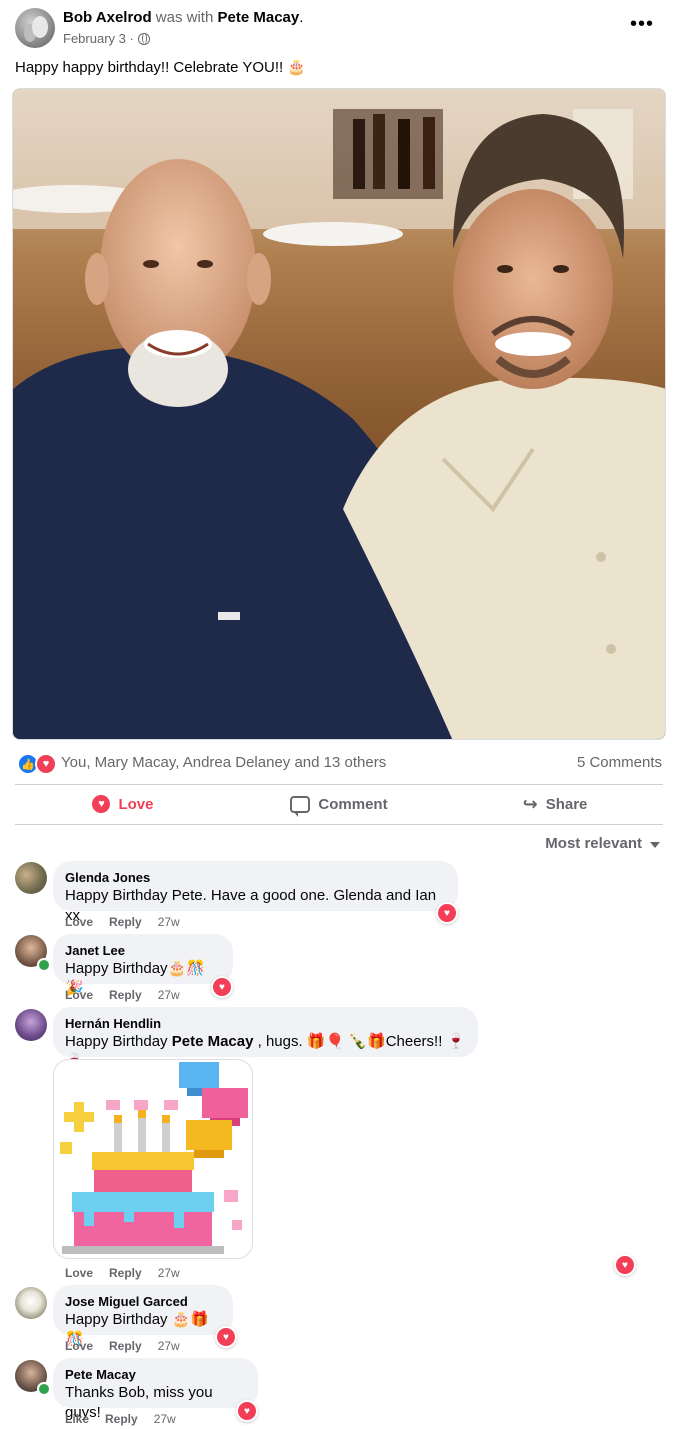 The height and width of the screenshot is (1429, 676). What do you see at coordinates (143, 950) in the screenshot?
I see `commenter-name: Janet Lee` at bounding box center [143, 950].